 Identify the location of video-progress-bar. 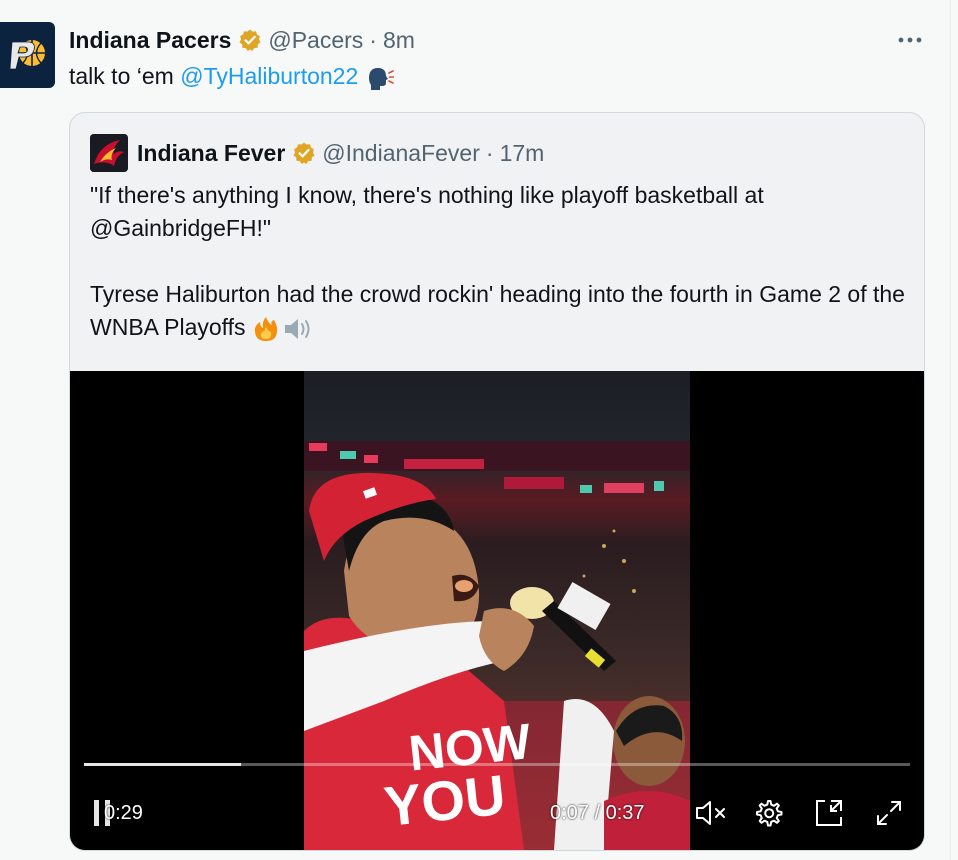
(497, 764).